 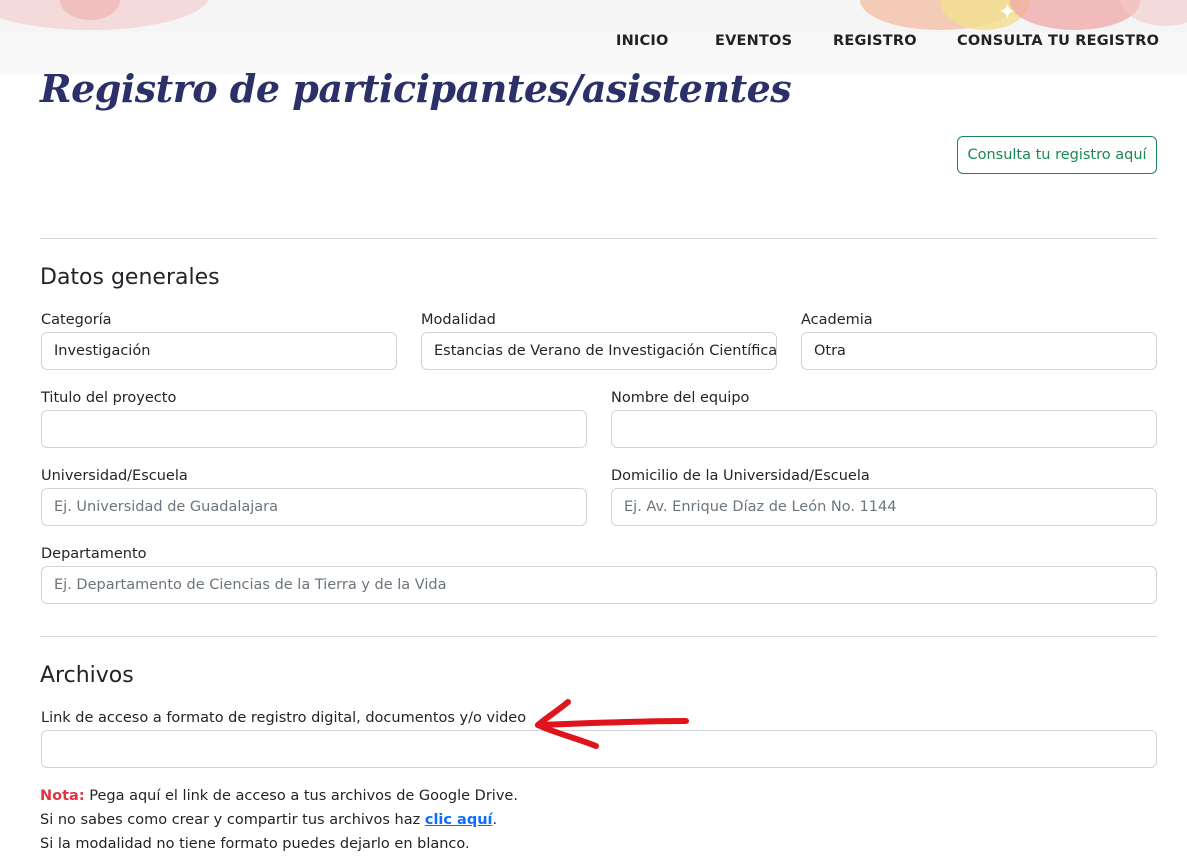 What do you see at coordinates (76, 320) in the screenshot?
I see `categoria-label: Categoría` at bounding box center [76, 320].